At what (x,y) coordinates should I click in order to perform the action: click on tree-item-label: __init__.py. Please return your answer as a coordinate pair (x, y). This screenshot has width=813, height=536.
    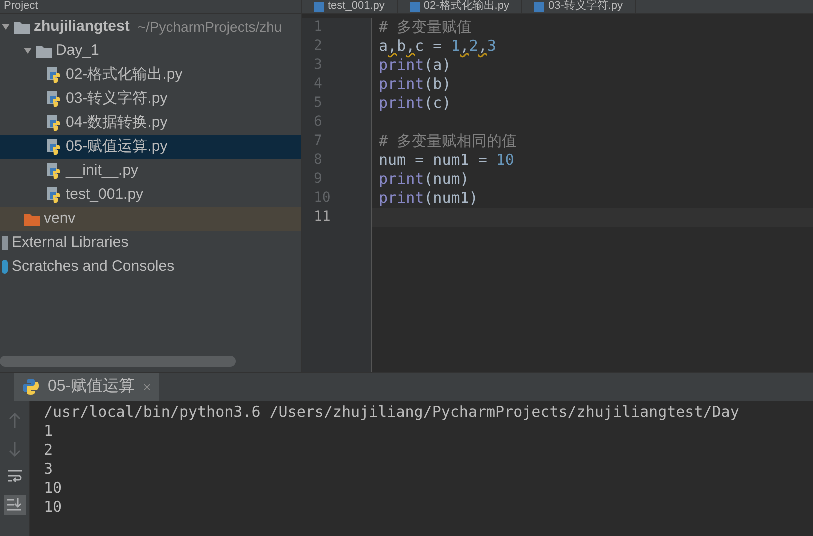
    Looking at the image, I should click on (102, 170).